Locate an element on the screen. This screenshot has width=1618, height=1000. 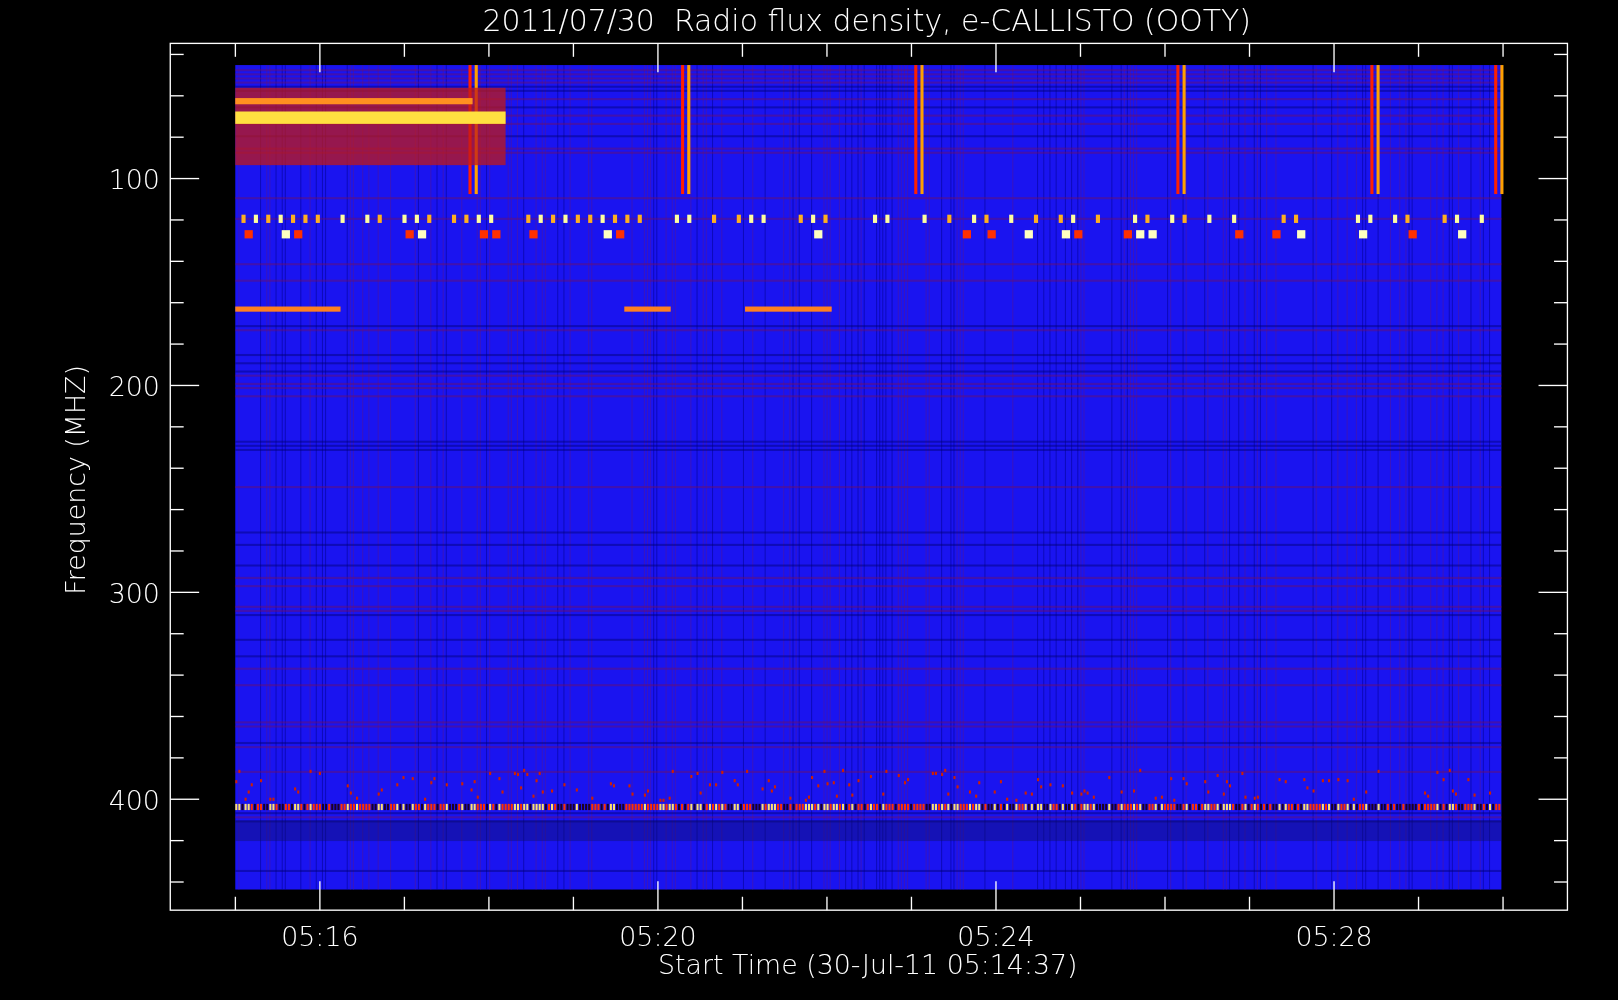
y-axis-label: Frequency (MHZ) is located at coordinates (75, 480).